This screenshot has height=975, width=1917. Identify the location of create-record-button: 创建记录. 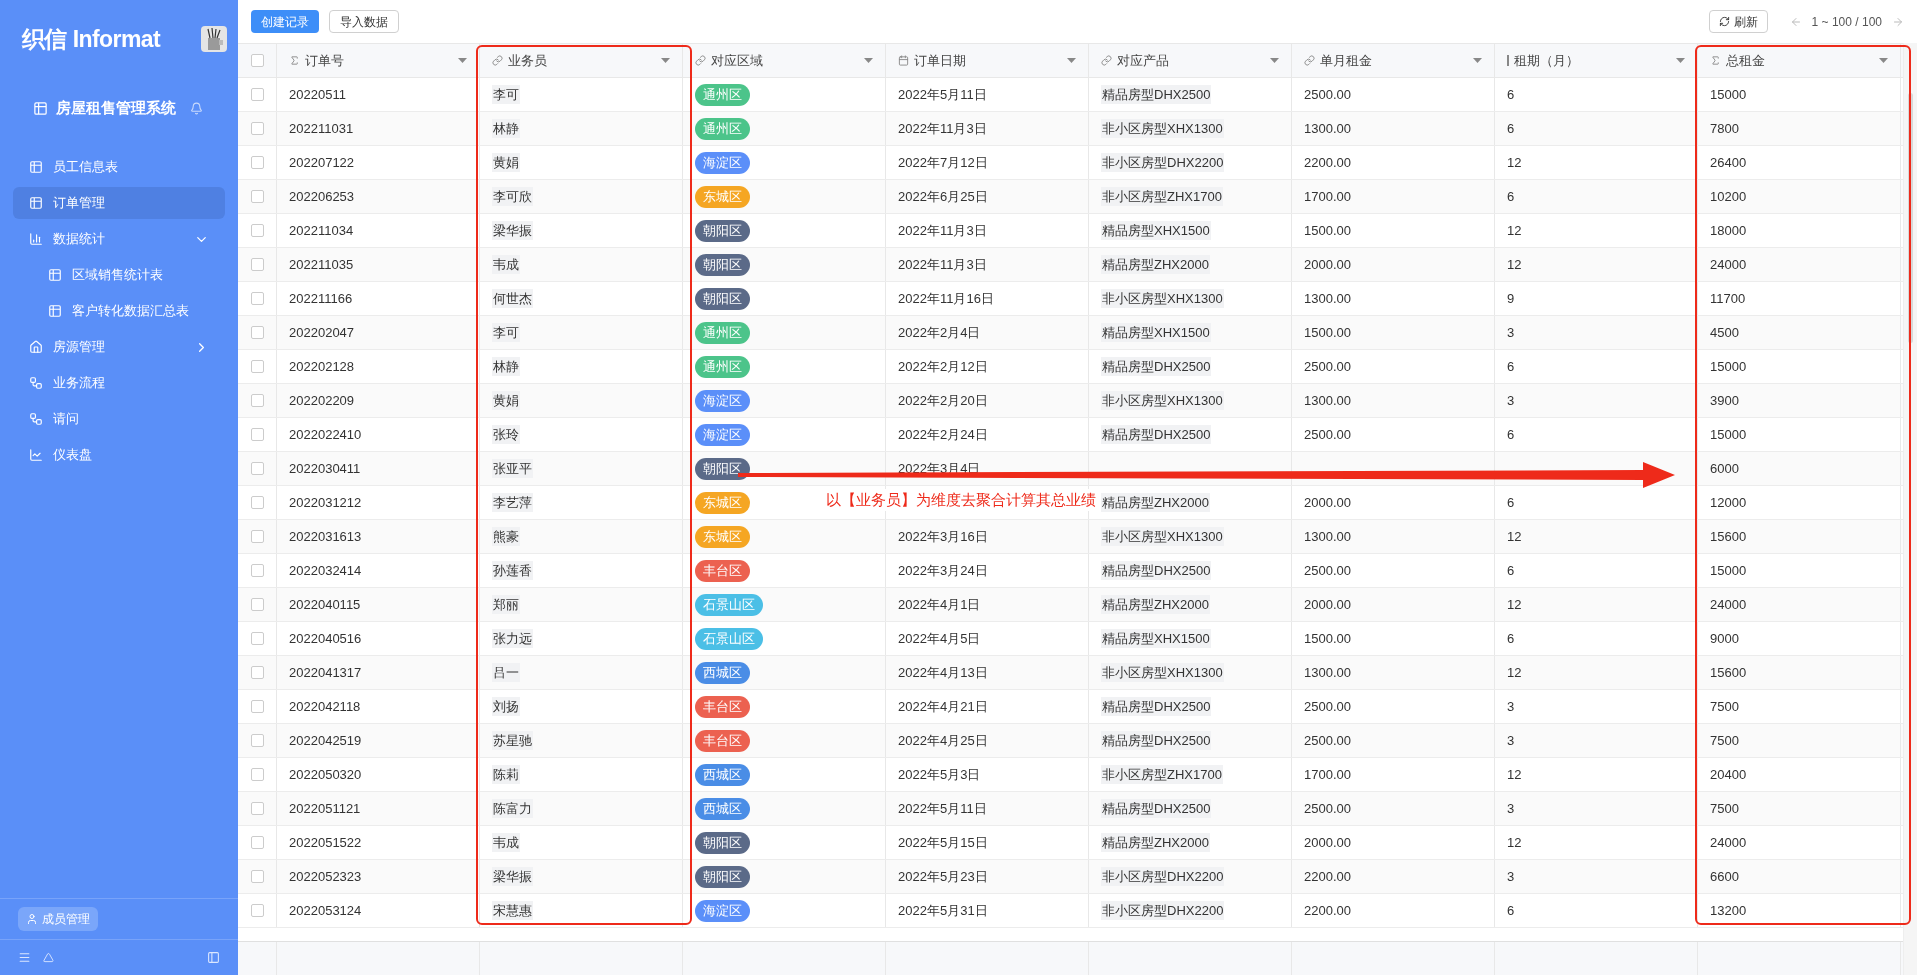
(285, 21).